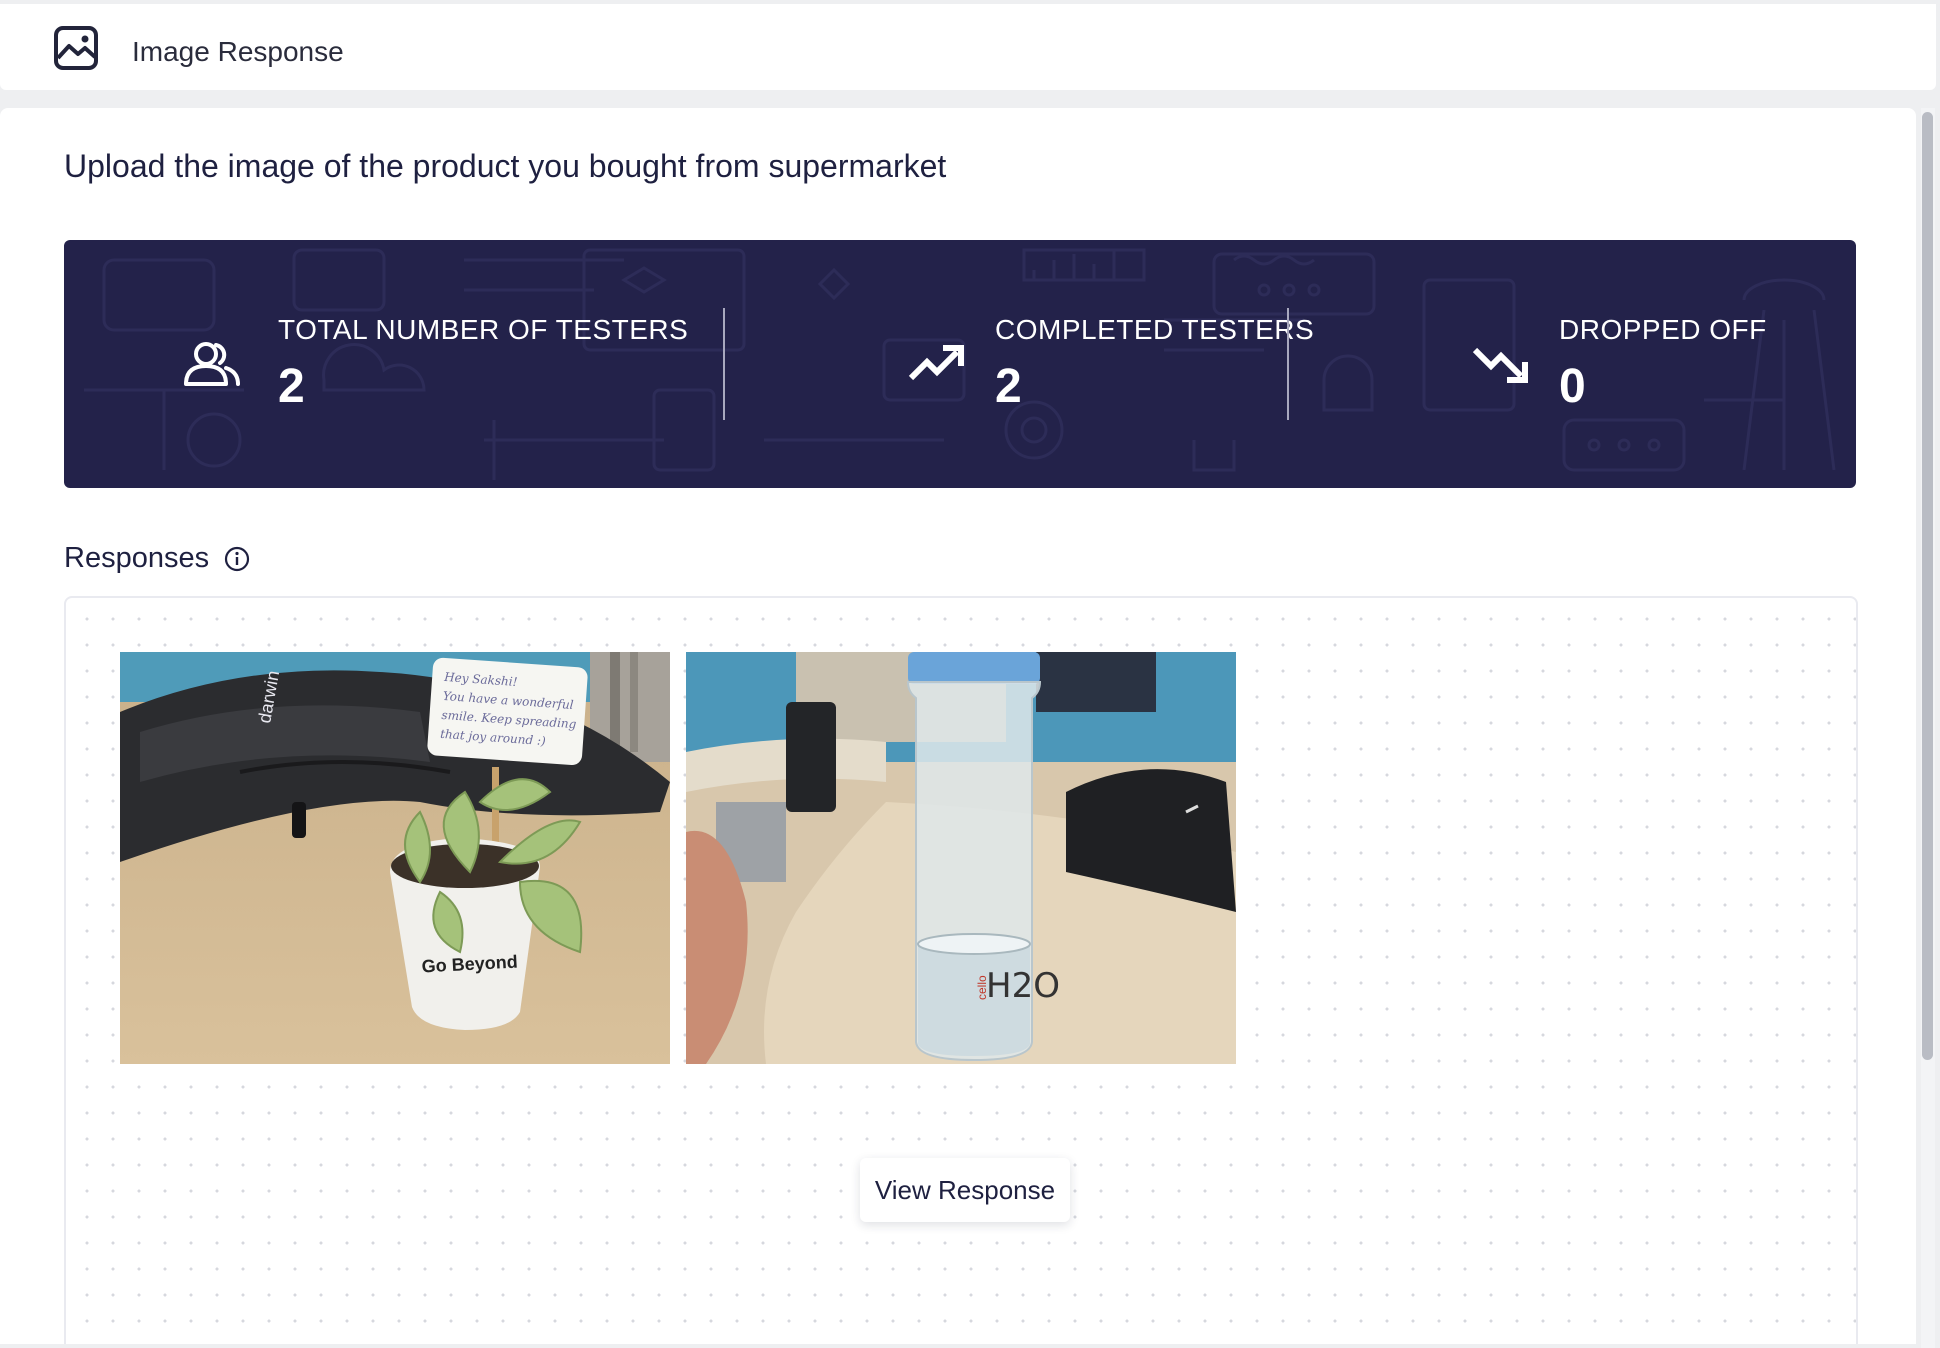 The height and width of the screenshot is (1348, 1940). What do you see at coordinates (137, 558) in the screenshot?
I see `responses-title: Responses` at bounding box center [137, 558].